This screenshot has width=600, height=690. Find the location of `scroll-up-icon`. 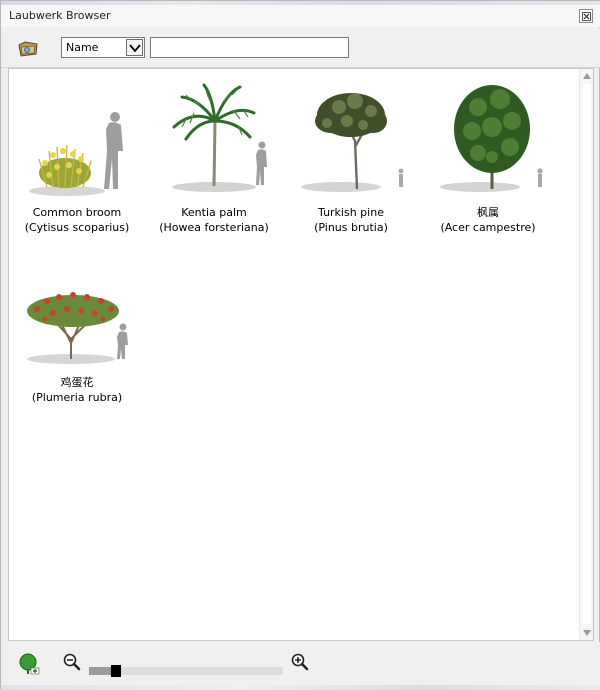

scroll-up-icon is located at coordinates (587, 76).